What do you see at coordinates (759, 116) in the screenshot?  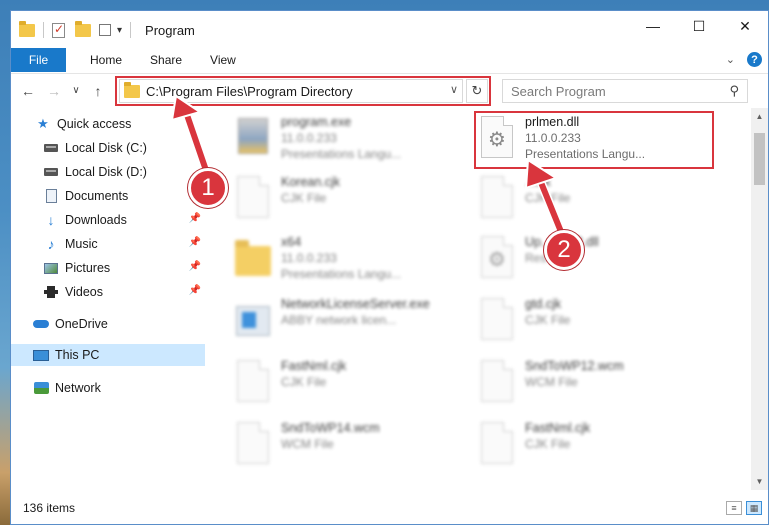 I see `scroll-up-arrow-icon: ▲` at bounding box center [759, 116].